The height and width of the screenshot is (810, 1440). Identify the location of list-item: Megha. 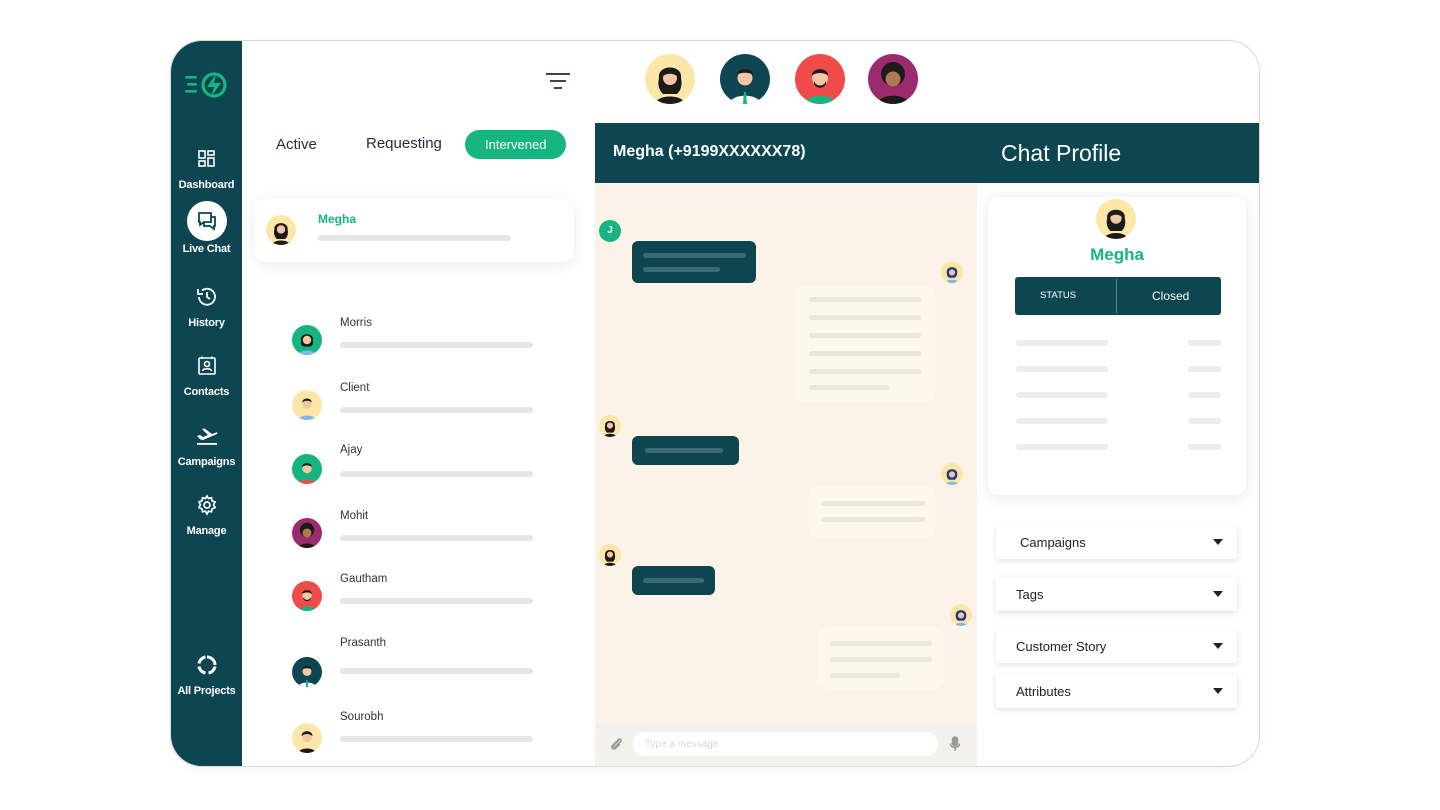
(414, 230).